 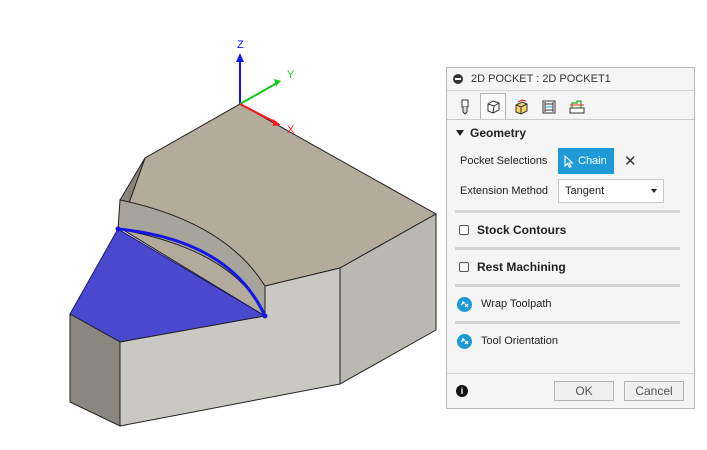 I want to click on linking-icon, so click(x=577, y=107).